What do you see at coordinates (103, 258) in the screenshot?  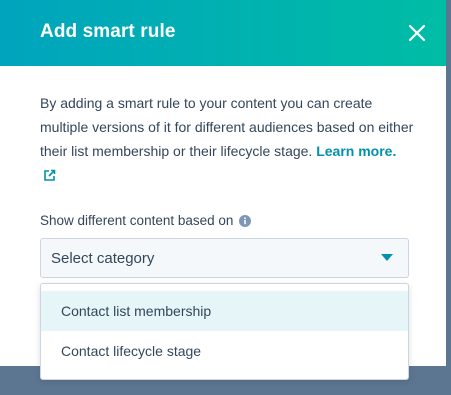 I see `select-value: Select category` at bounding box center [103, 258].